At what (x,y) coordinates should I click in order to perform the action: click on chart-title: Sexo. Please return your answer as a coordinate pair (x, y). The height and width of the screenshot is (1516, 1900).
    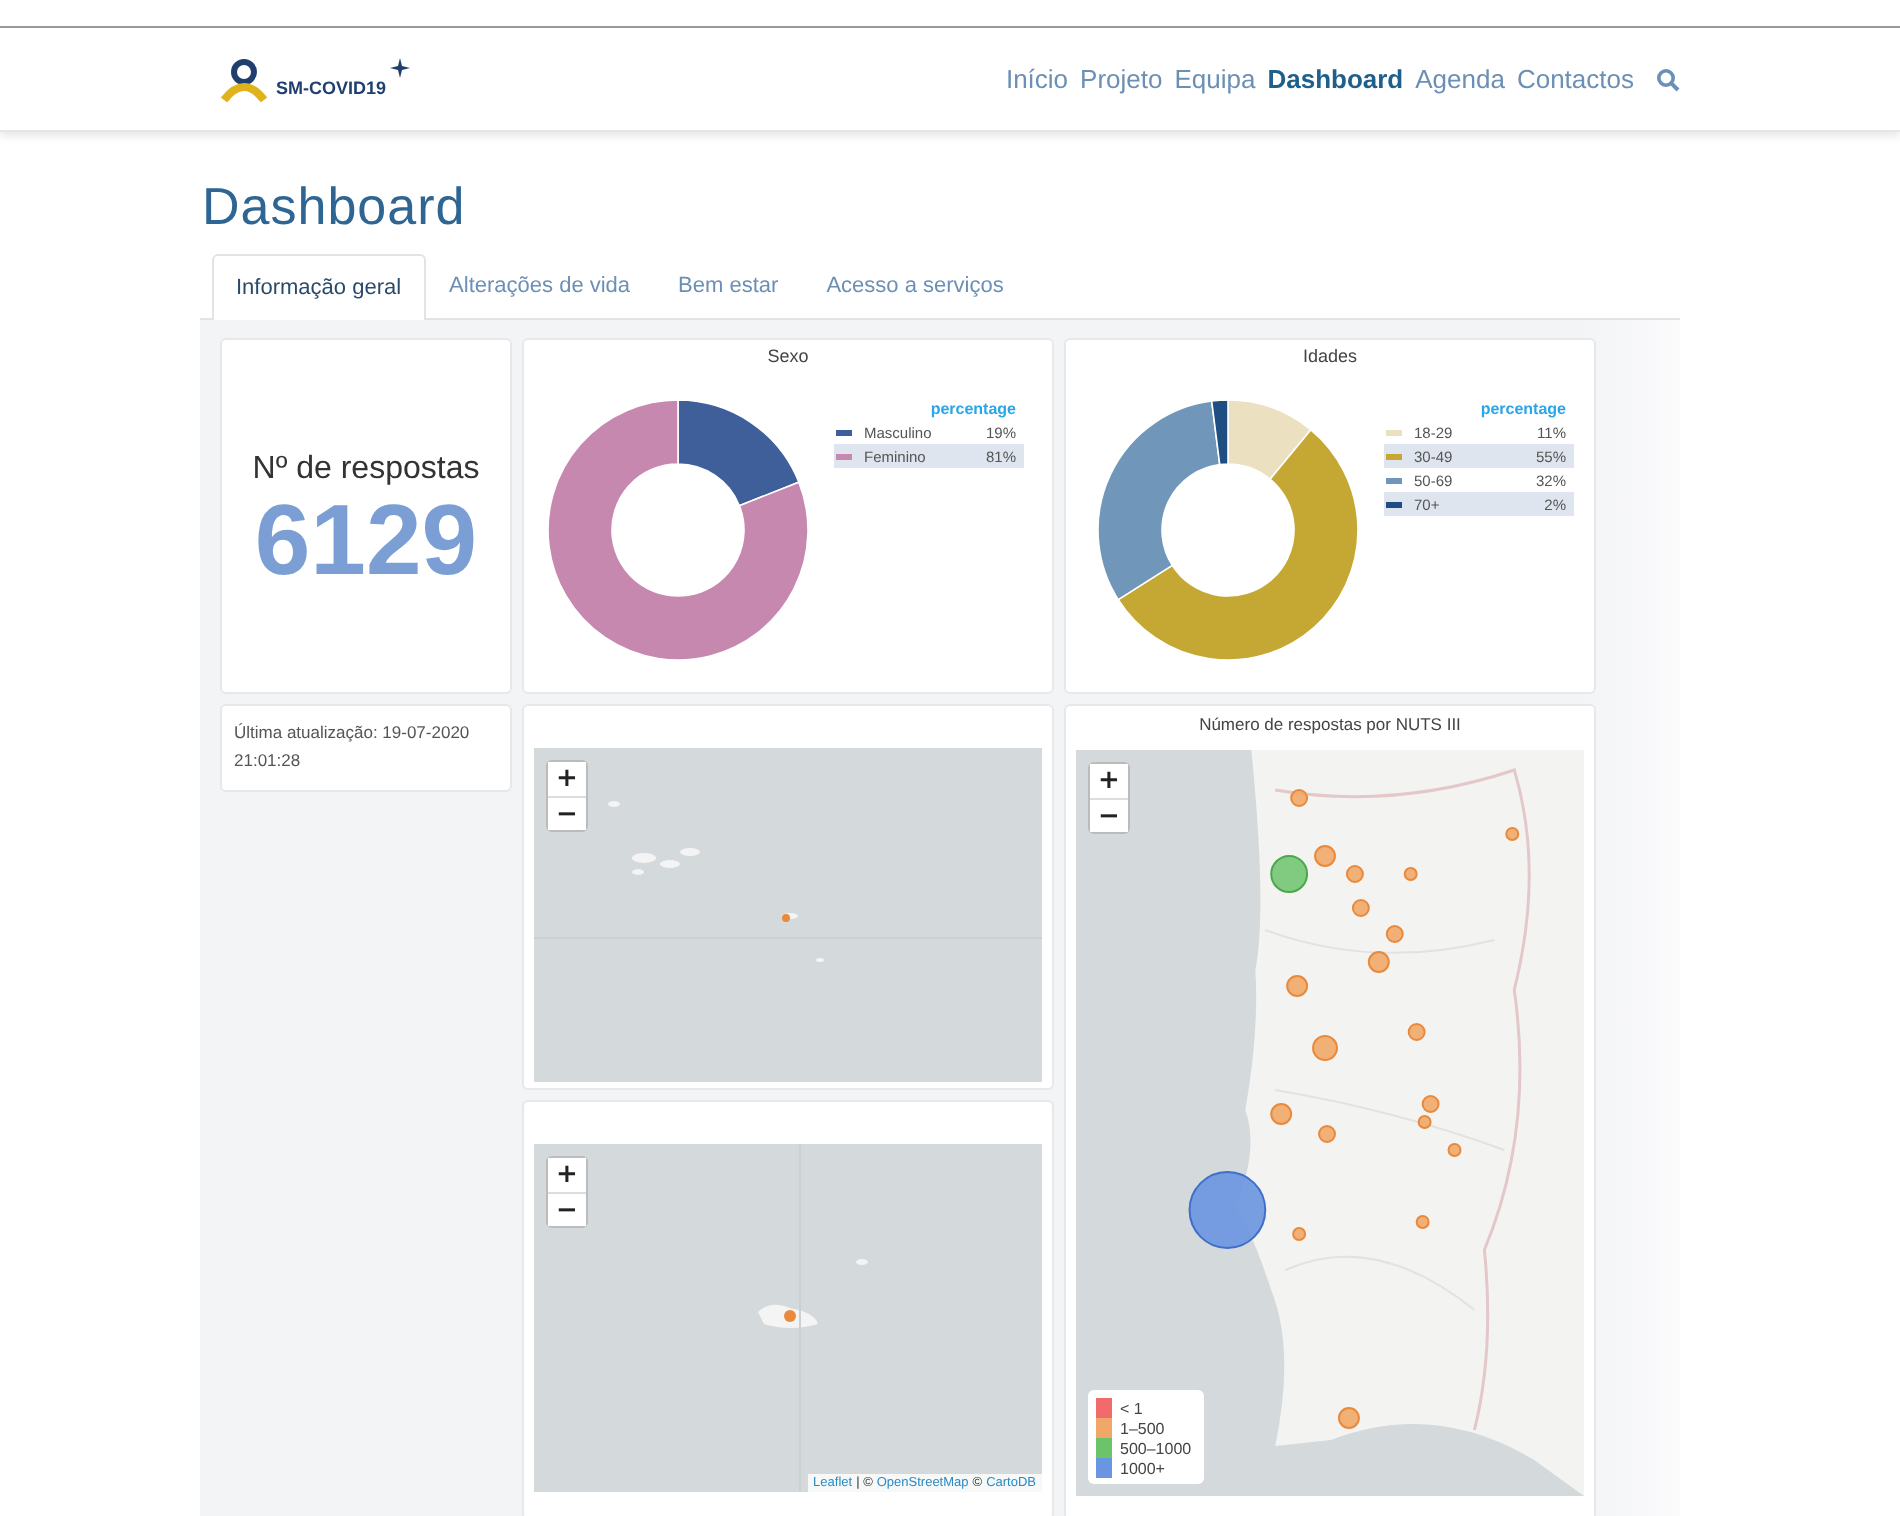
    Looking at the image, I should click on (788, 357).